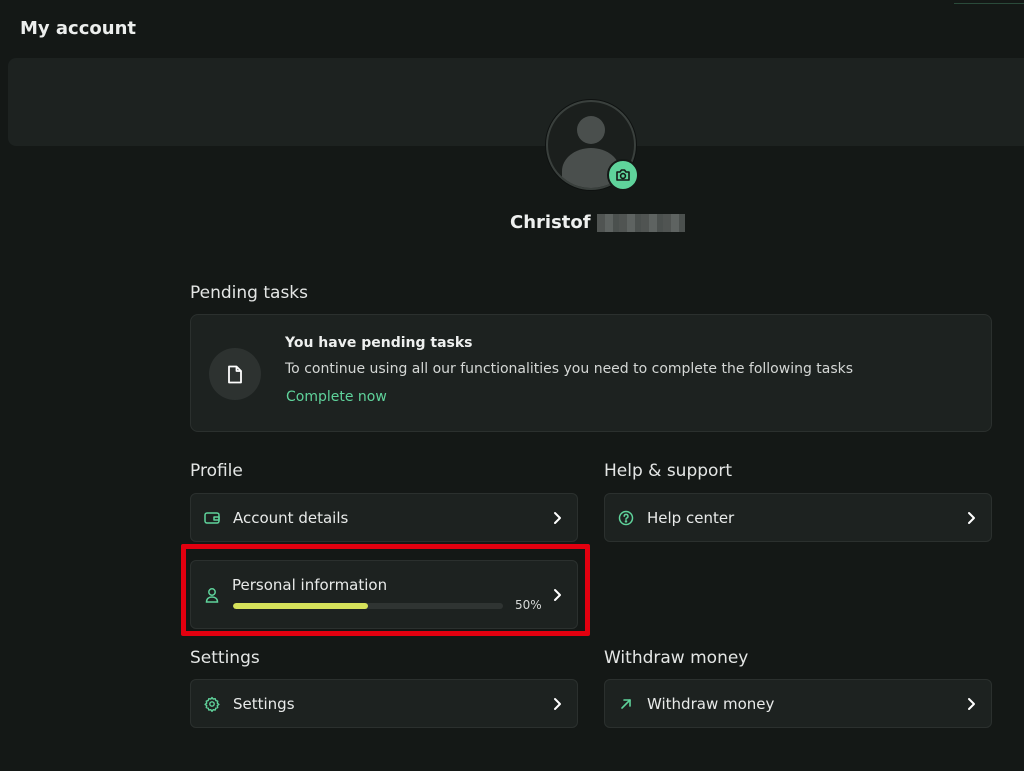  What do you see at coordinates (989, 2) in the screenshot?
I see `top-decoration` at bounding box center [989, 2].